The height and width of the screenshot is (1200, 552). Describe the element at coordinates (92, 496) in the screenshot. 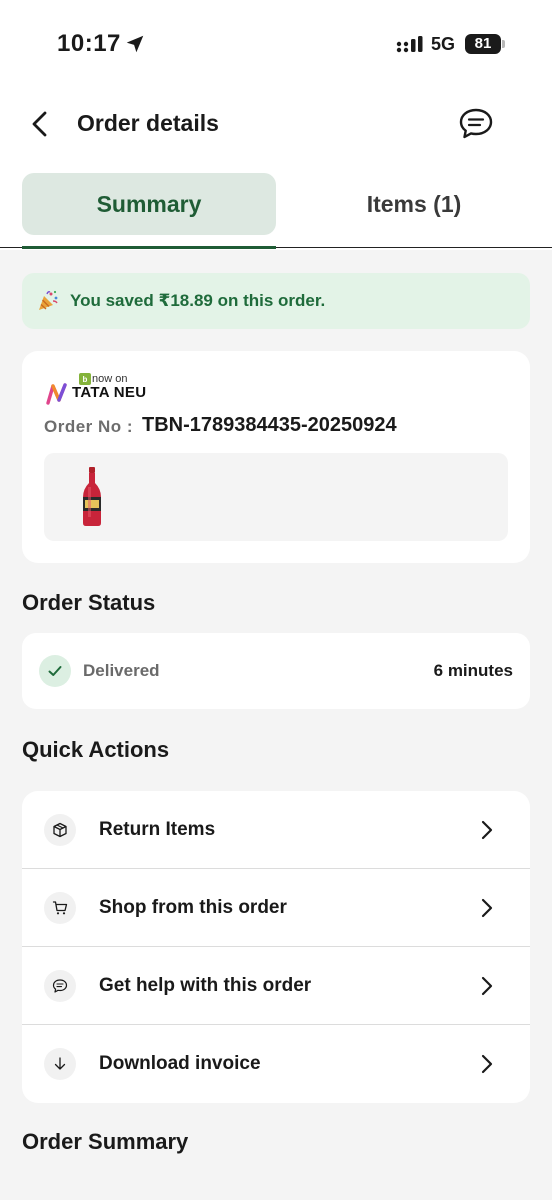

I see `product-bottle-image` at that location.